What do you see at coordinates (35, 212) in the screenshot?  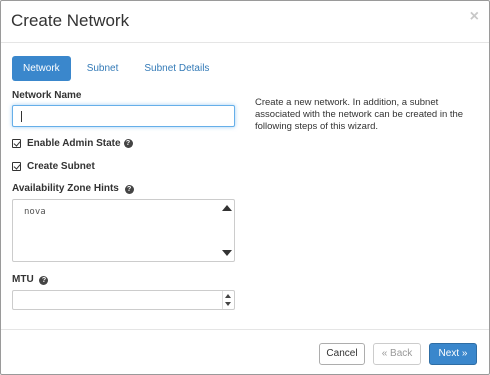 I see `az-hints-option-nova: nova` at bounding box center [35, 212].